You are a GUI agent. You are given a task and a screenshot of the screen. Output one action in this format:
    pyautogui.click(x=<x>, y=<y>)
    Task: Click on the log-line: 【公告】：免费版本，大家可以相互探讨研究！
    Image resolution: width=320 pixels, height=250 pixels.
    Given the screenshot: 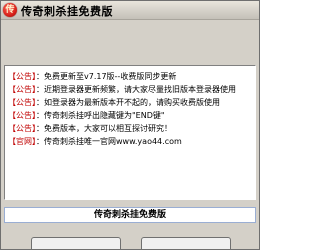 What is the action you would take?
    pyautogui.click(x=90, y=129)
    